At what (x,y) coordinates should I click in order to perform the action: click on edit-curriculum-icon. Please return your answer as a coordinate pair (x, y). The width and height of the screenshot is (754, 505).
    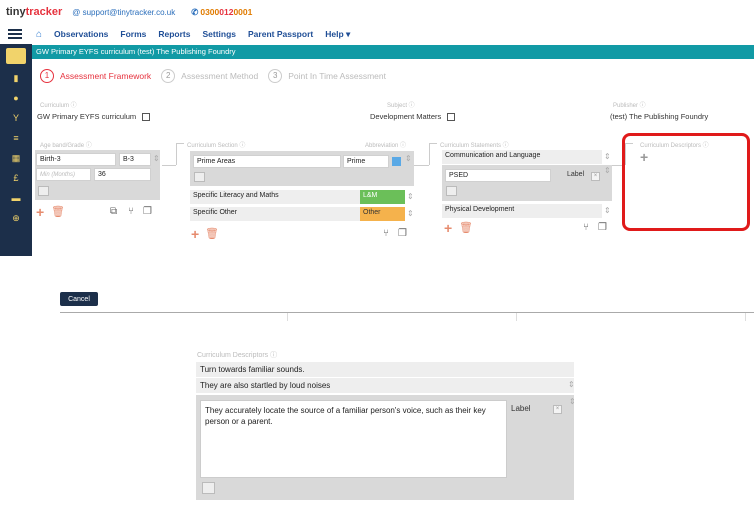
    Looking at the image, I should click on (146, 116).